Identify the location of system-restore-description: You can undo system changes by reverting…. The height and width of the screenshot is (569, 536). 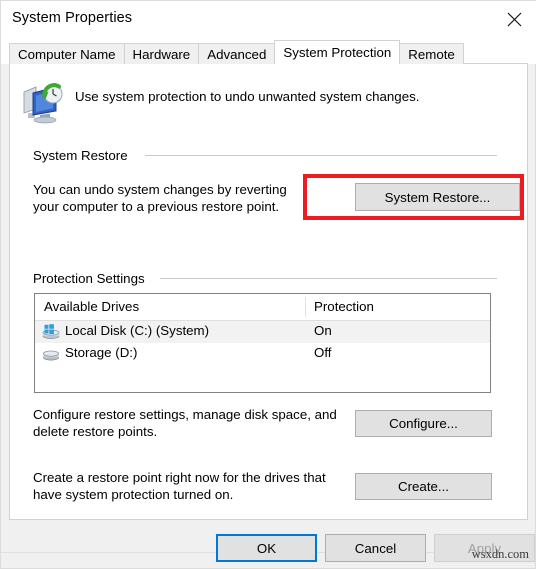
(170, 198).